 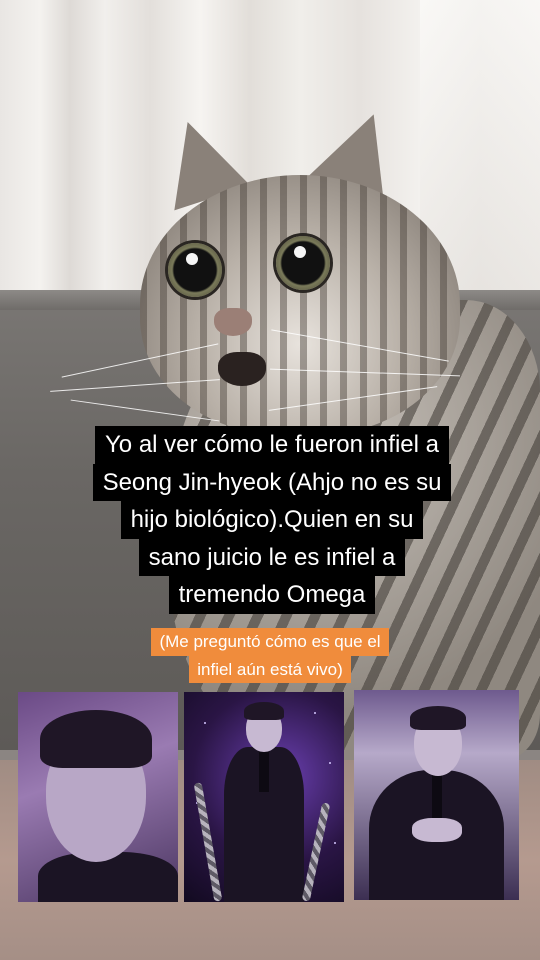 I want to click on caption-line: Yo al ver cómo le fueron infiel a, so click(x=272, y=445).